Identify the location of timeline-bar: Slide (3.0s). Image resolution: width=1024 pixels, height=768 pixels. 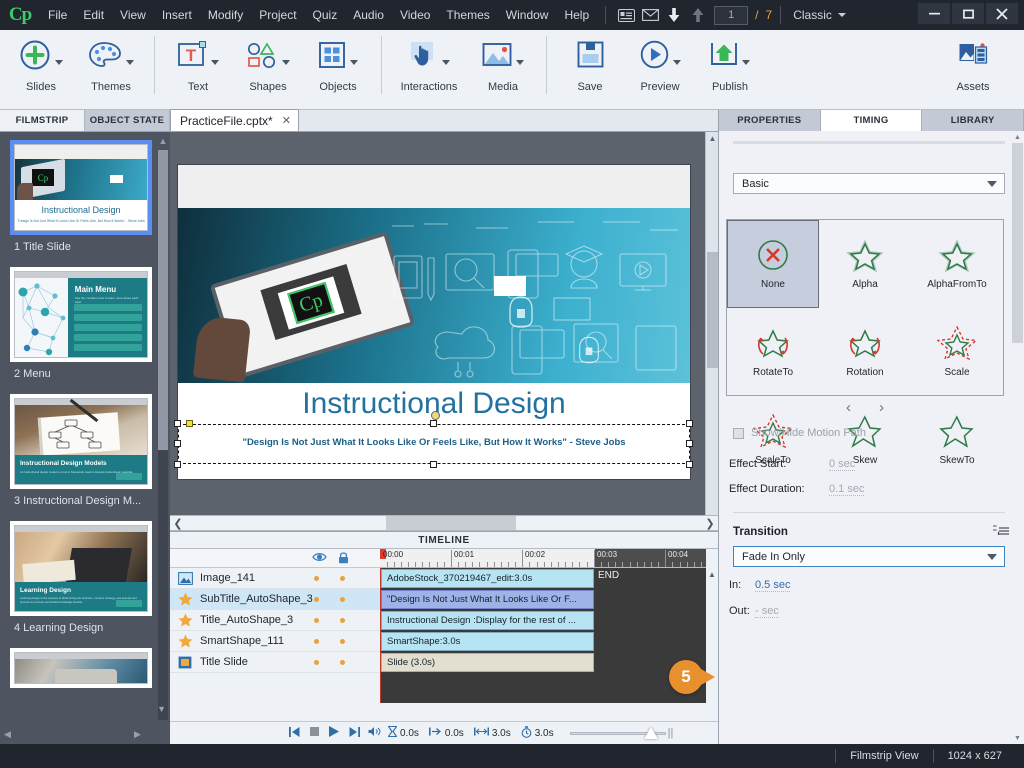
(487, 662).